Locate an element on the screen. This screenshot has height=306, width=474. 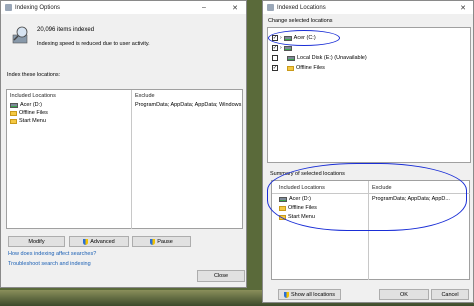
pause-label: Pause is located at coordinates (165, 241).